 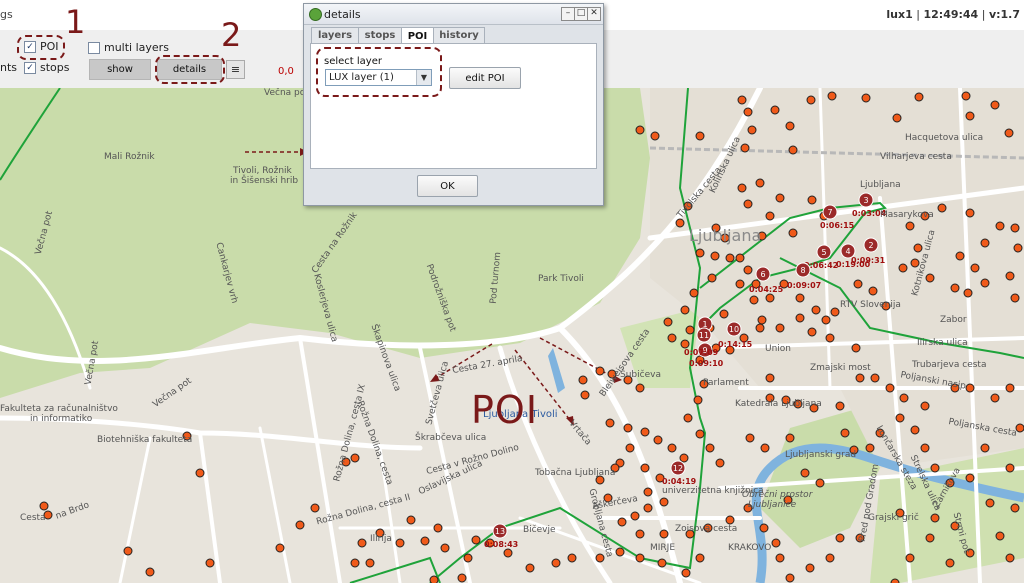 I want to click on tab-stops: stops, so click(x=380, y=35).